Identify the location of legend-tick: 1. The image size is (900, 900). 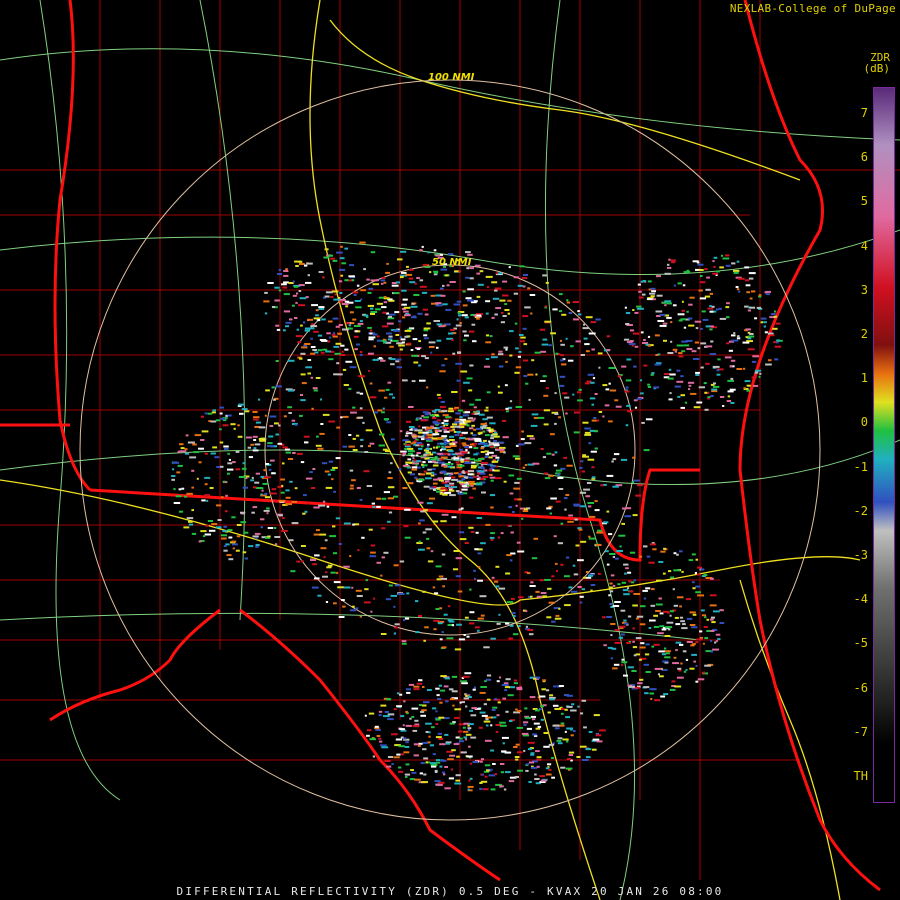
(864, 378).